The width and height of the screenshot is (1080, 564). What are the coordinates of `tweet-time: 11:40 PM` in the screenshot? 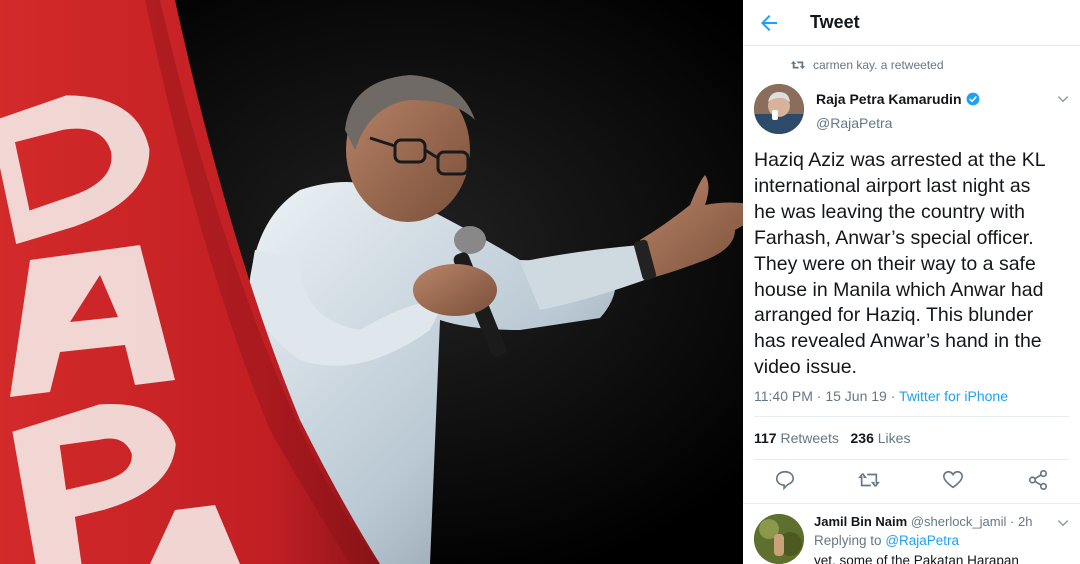 It's located at (783, 396).